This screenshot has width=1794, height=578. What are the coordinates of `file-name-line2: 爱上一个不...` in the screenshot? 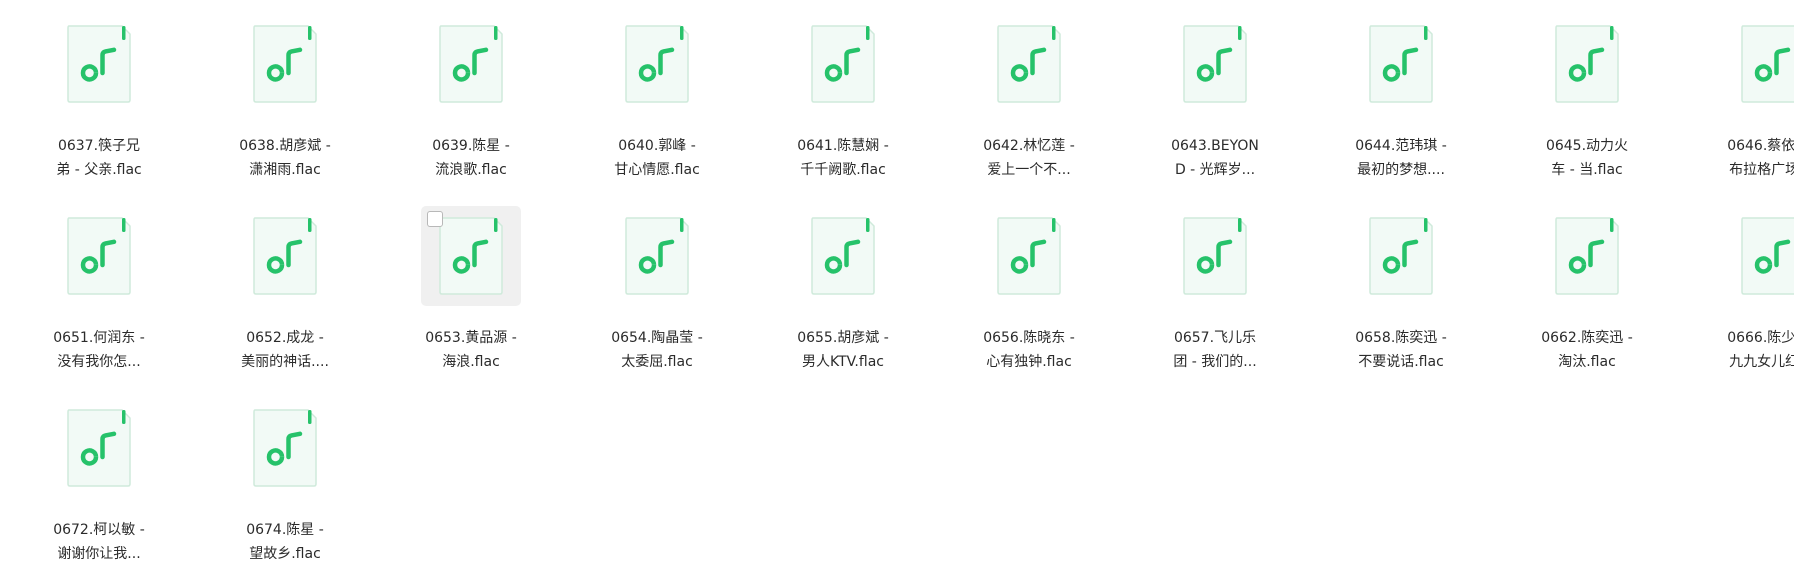 It's located at (1029, 170).